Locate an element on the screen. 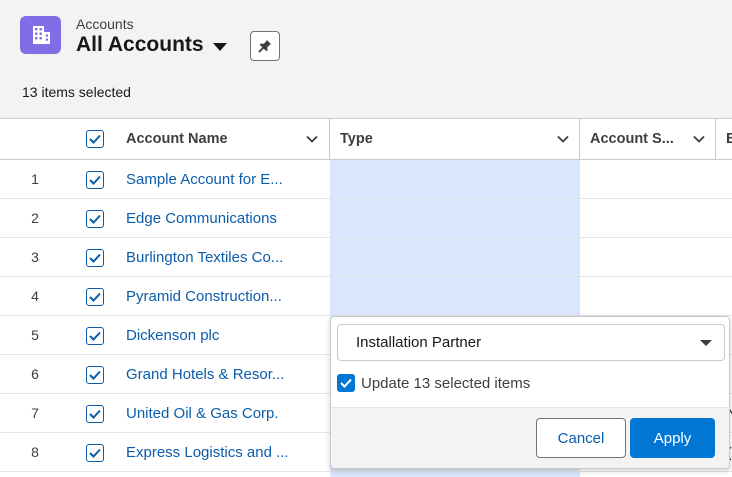 This screenshot has height=477, width=732. row-number: 7 is located at coordinates (35, 413).